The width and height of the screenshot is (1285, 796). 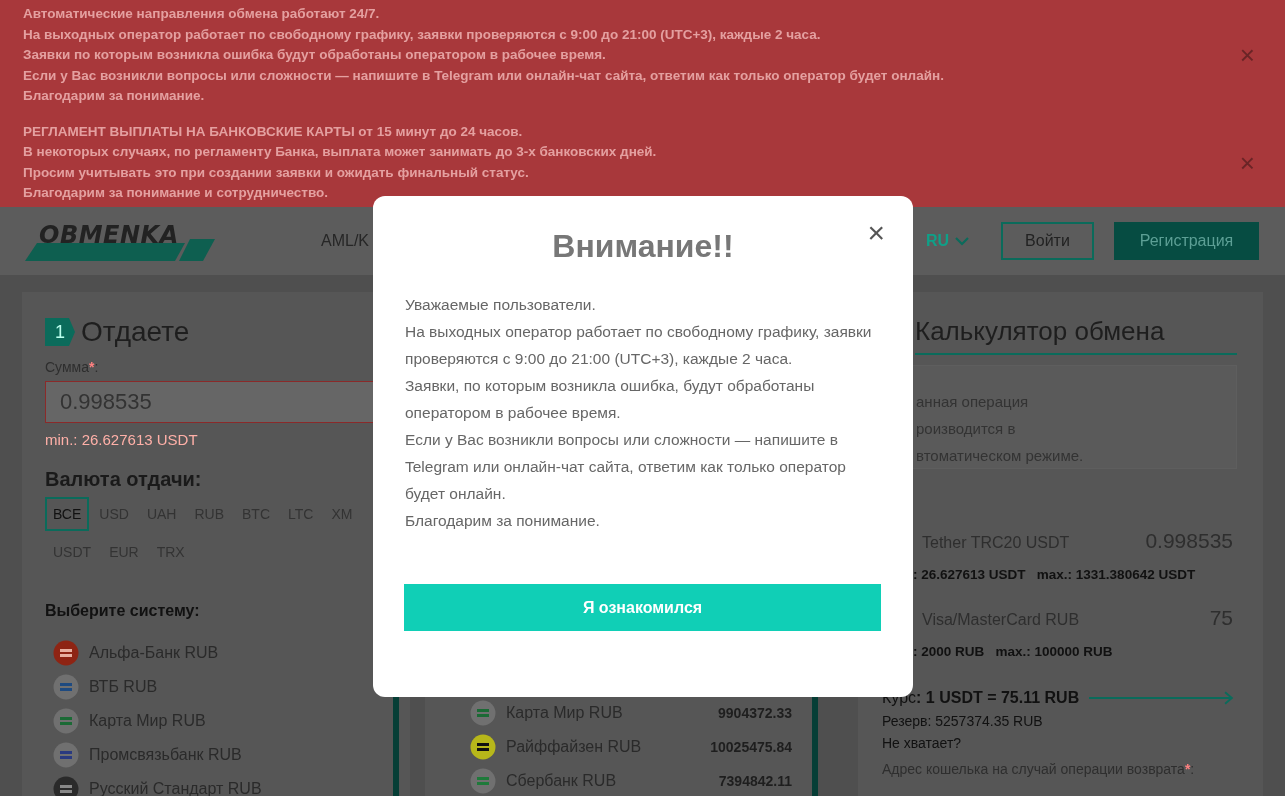 I want to click on reserve-amount: 7394842.11, so click(x=755, y=781).